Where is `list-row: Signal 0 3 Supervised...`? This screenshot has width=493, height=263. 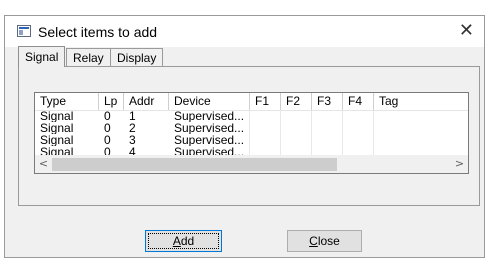
list-row: Signal 0 3 Supervised... is located at coordinates (251, 140).